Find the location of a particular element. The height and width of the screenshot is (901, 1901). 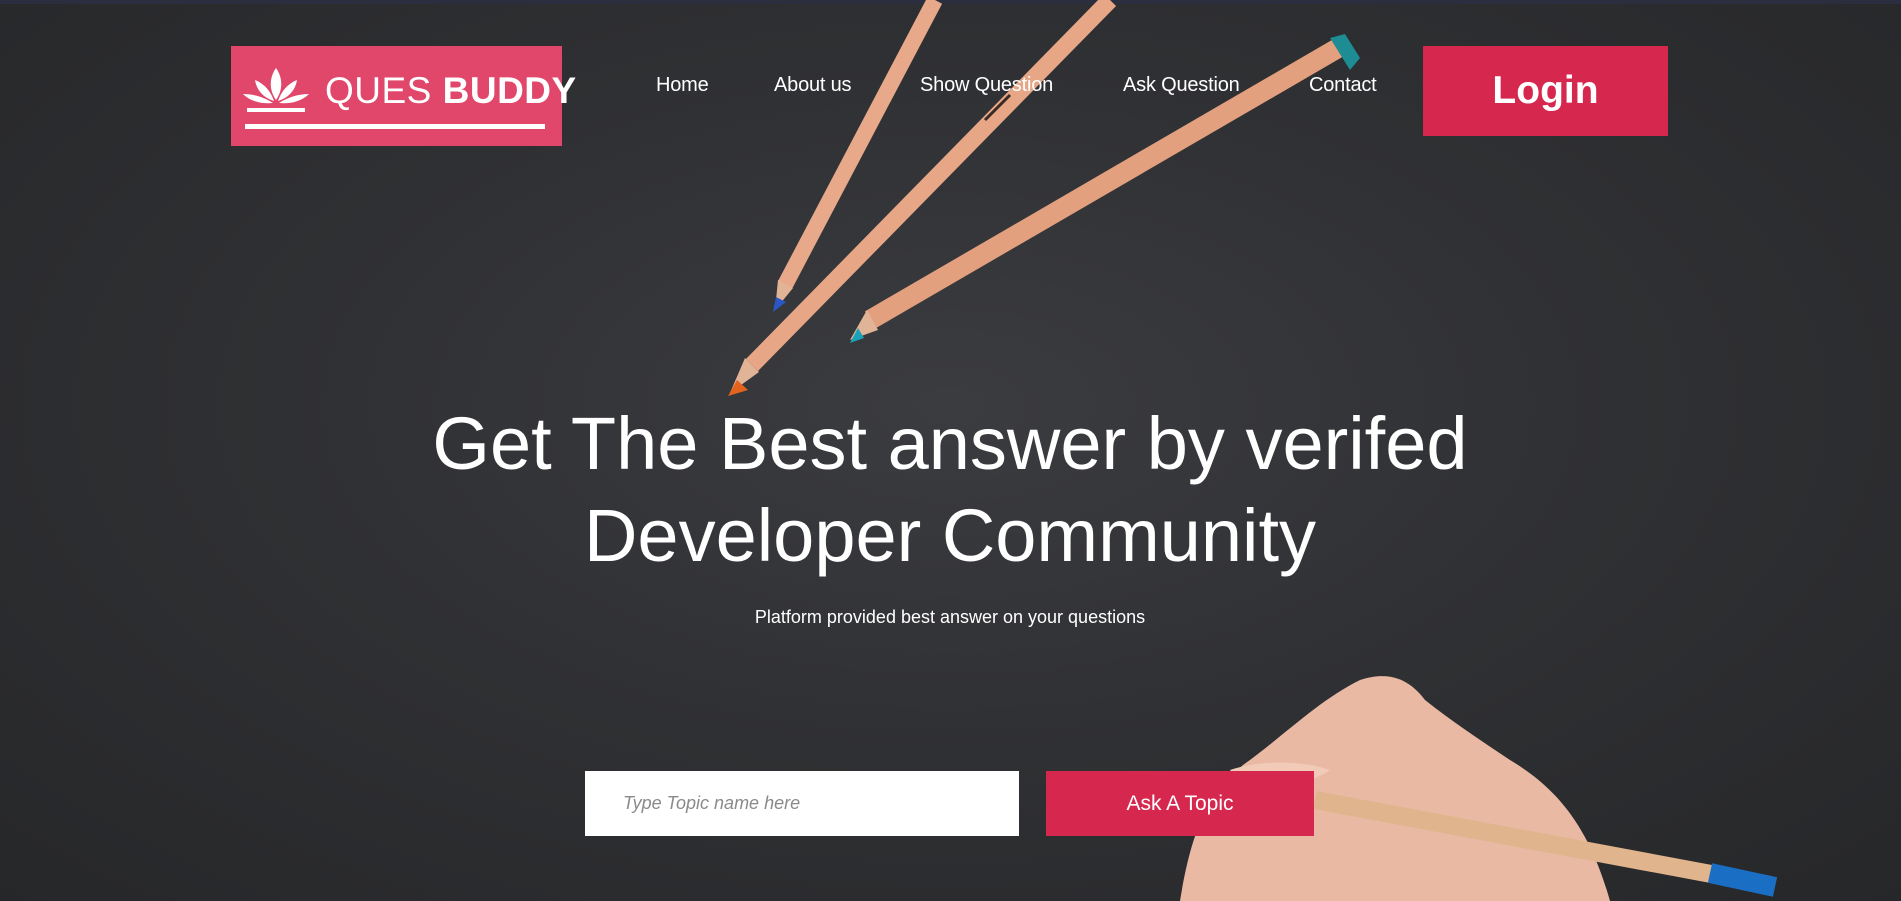

brand-logo: QUES BUDDY is located at coordinates (403, 96).